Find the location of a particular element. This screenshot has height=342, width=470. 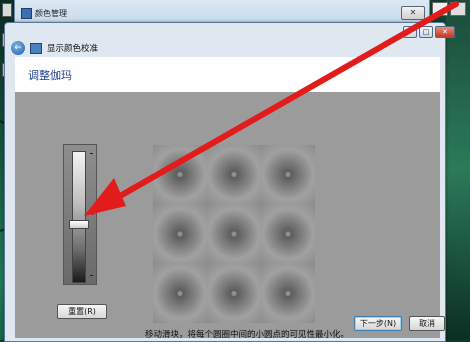

window-title: 颜色管理 is located at coordinates (51, 13).